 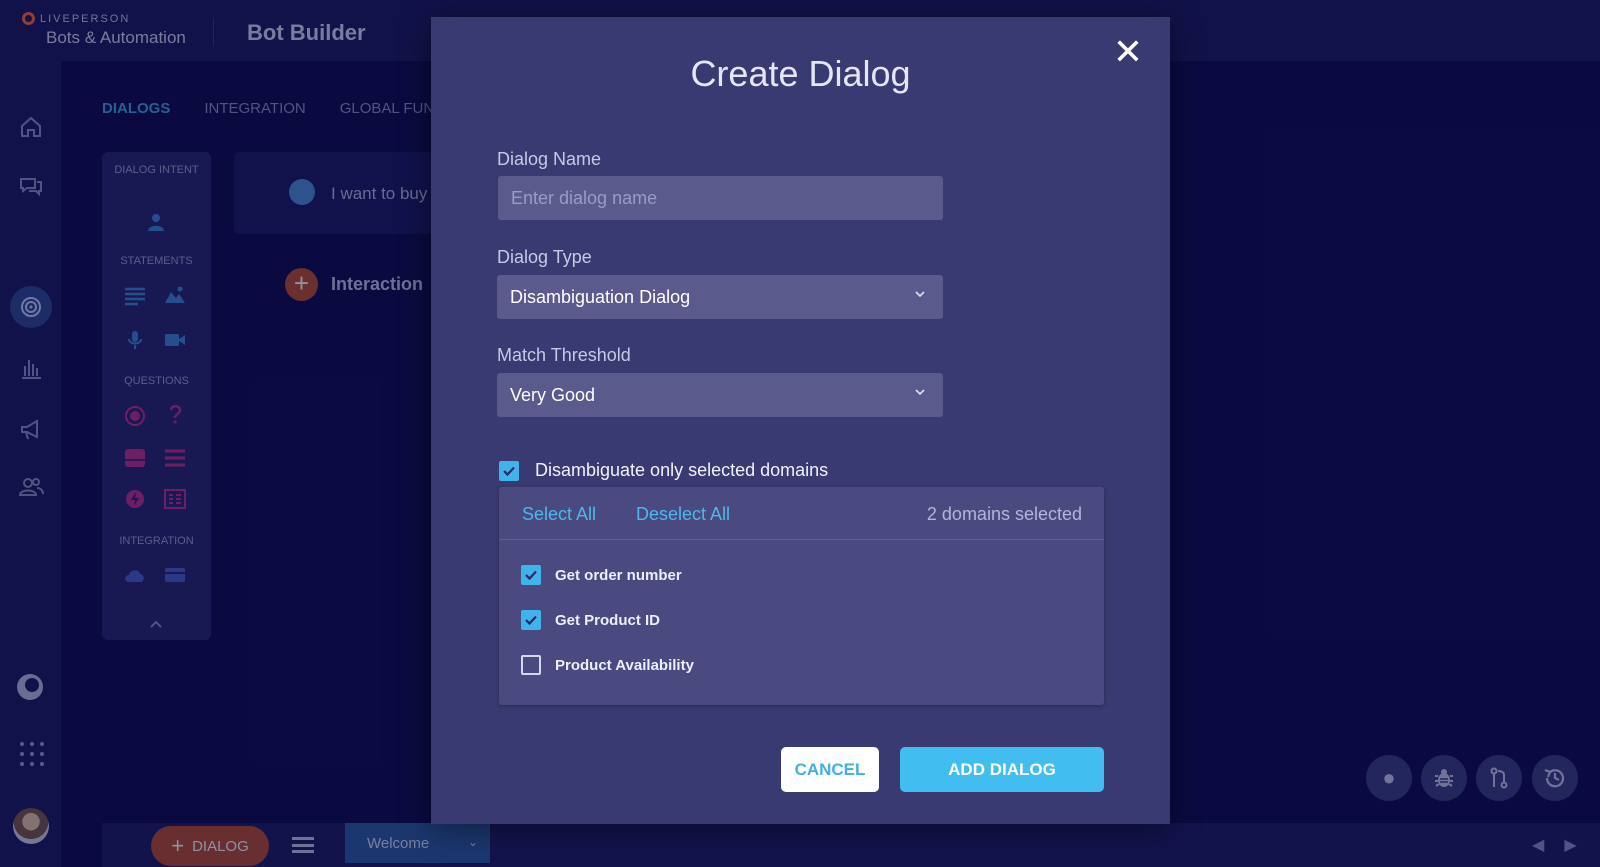 I want to click on dialog-type-label: Dialog Type, so click(x=544, y=257).